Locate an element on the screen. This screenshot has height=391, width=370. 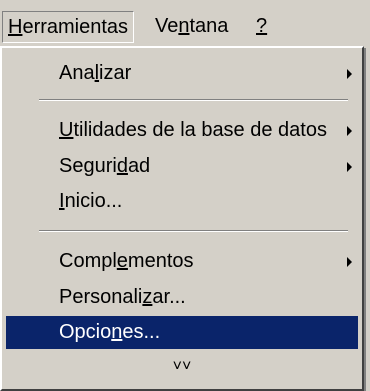
menu-item-complementos: Complementos is located at coordinates (182, 261).